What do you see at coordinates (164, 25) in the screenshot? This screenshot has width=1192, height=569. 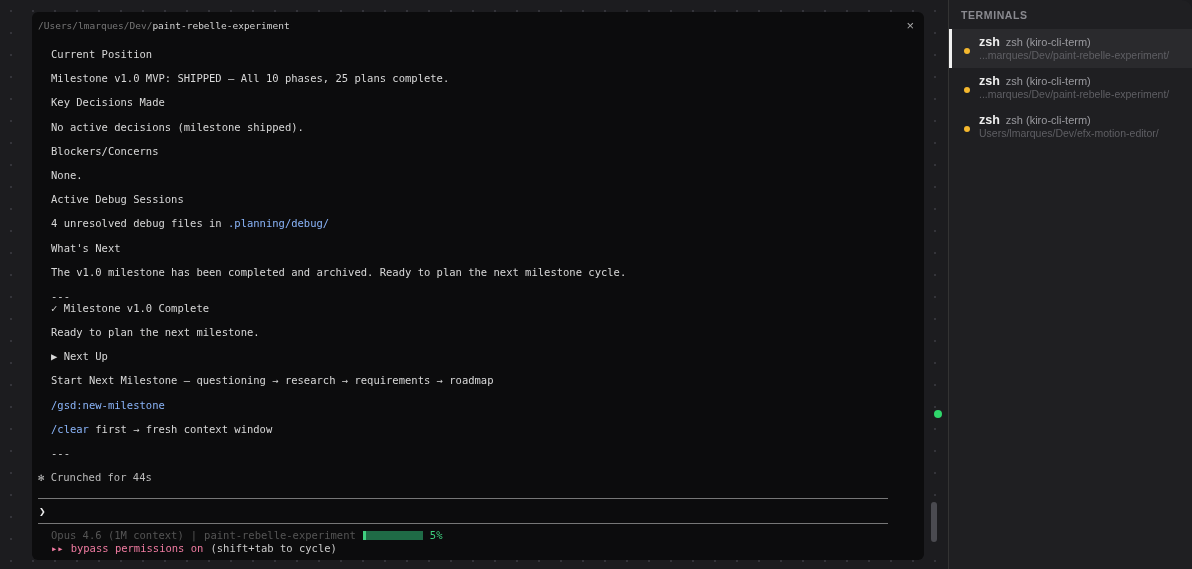 I see `terminal-path: /Users/lmarques/Dev/paint-rebelle-experiment` at bounding box center [164, 25].